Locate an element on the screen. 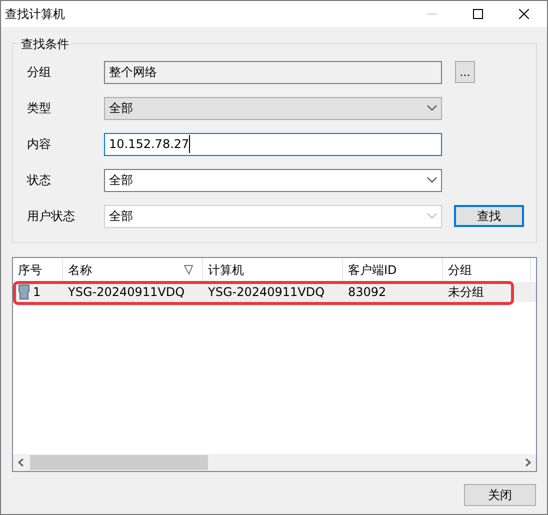 Image resolution: width=548 pixels, height=515 pixels. group-field: 整个网络 is located at coordinates (273, 72).